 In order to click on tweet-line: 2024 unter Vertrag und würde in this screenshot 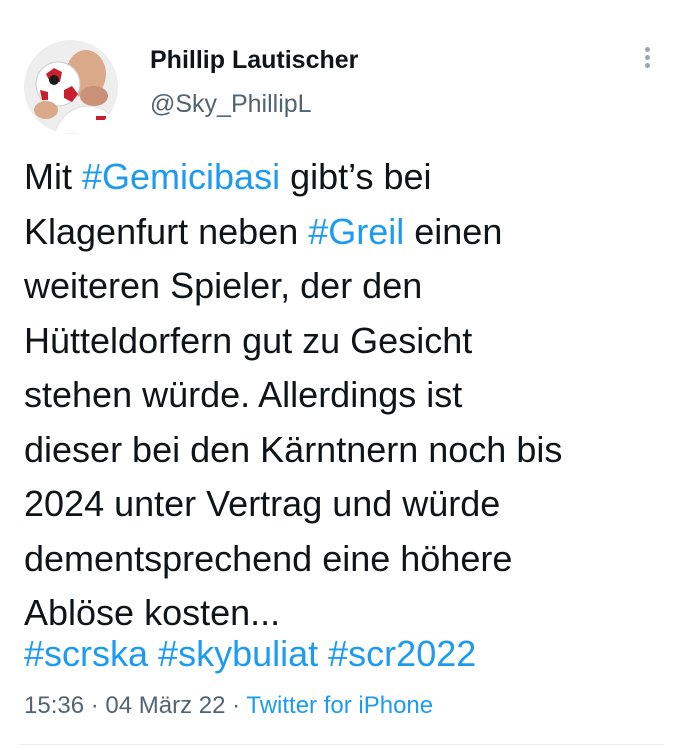, I will do `click(262, 503)`.